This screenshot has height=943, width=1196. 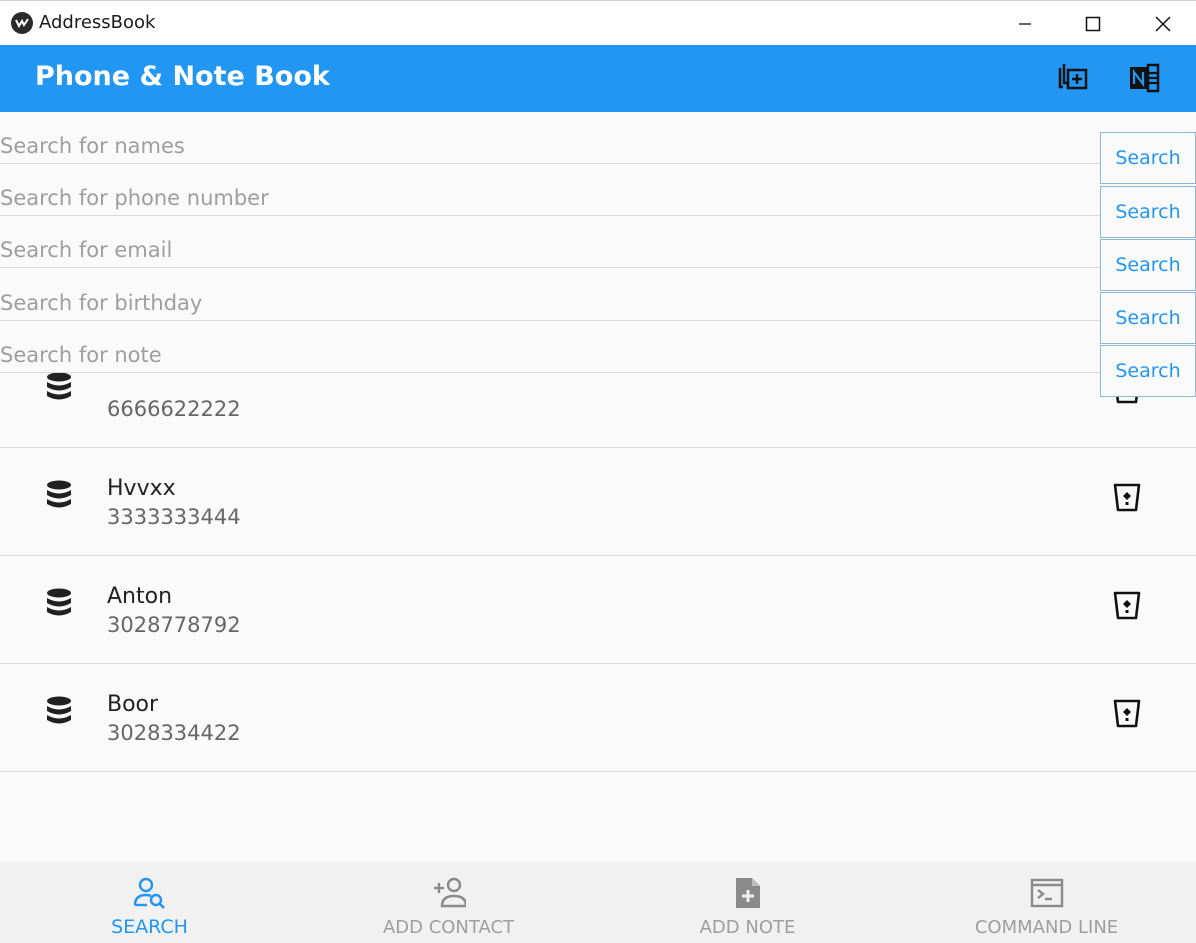 I want to click on onenote-button, so click(x=1144, y=78).